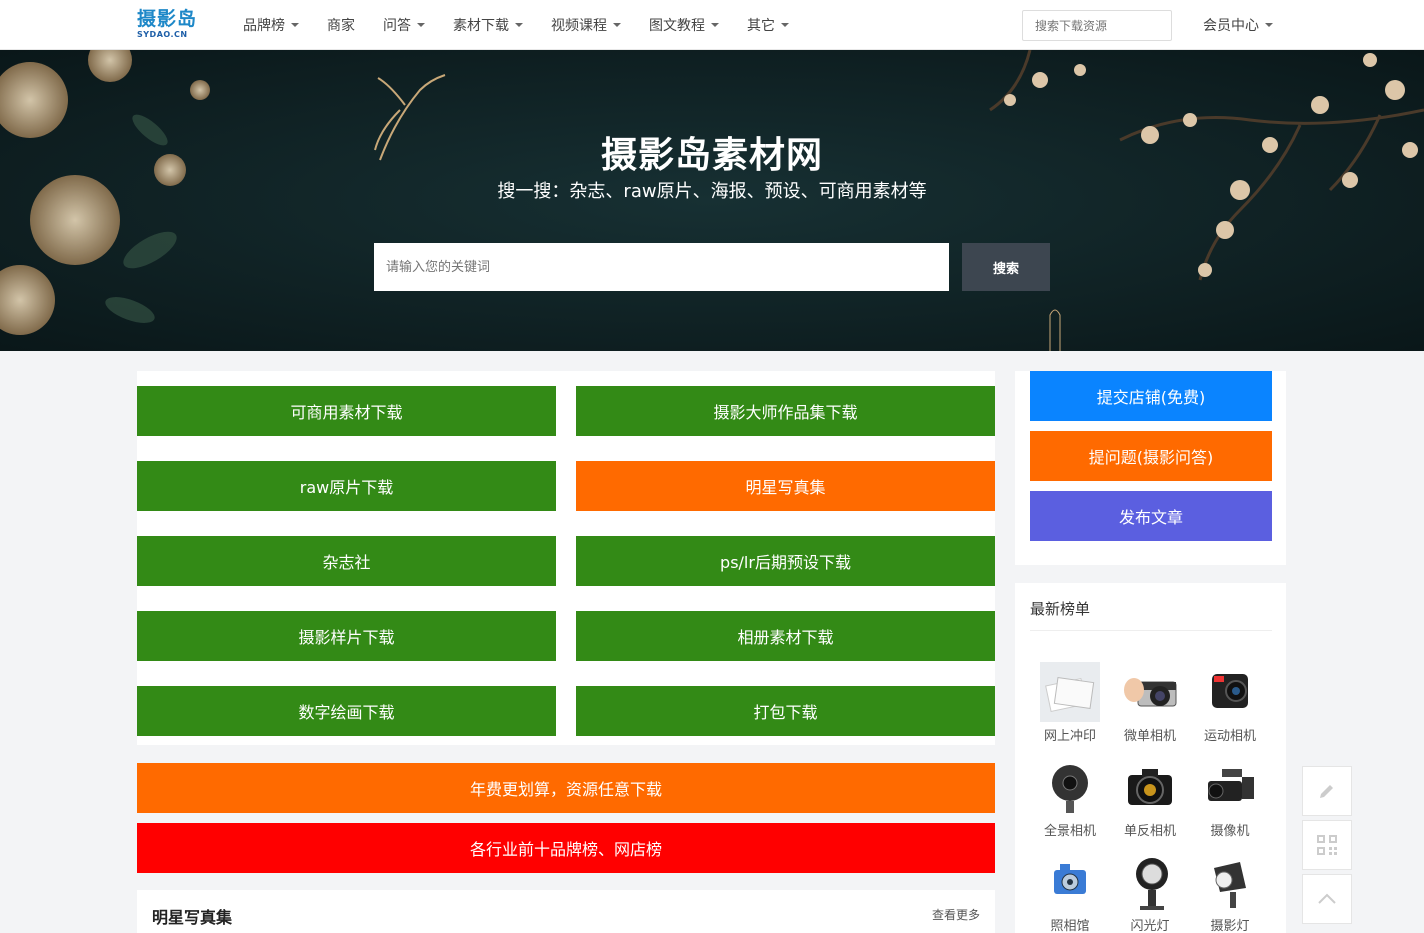  Describe the element at coordinates (1070, 692) in the screenshot. I see `photo-print-icon` at that location.